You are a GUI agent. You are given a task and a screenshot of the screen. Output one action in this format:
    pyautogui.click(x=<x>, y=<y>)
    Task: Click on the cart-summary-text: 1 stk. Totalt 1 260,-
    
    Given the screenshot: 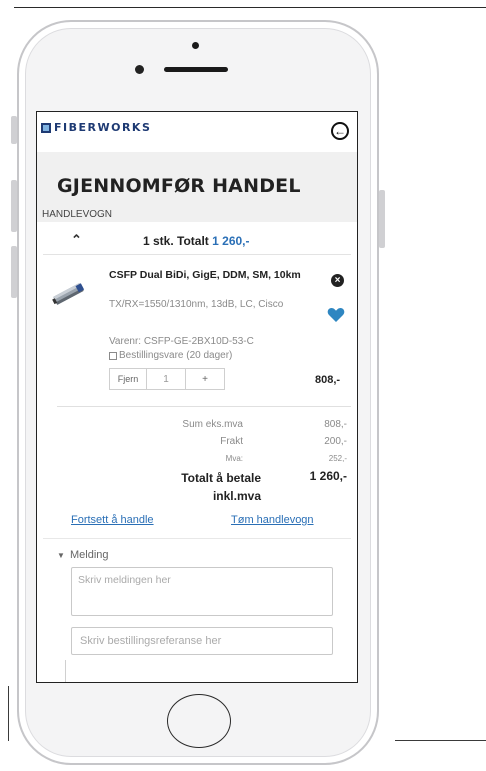 What is the action you would take?
    pyautogui.click(x=196, y=241)
    